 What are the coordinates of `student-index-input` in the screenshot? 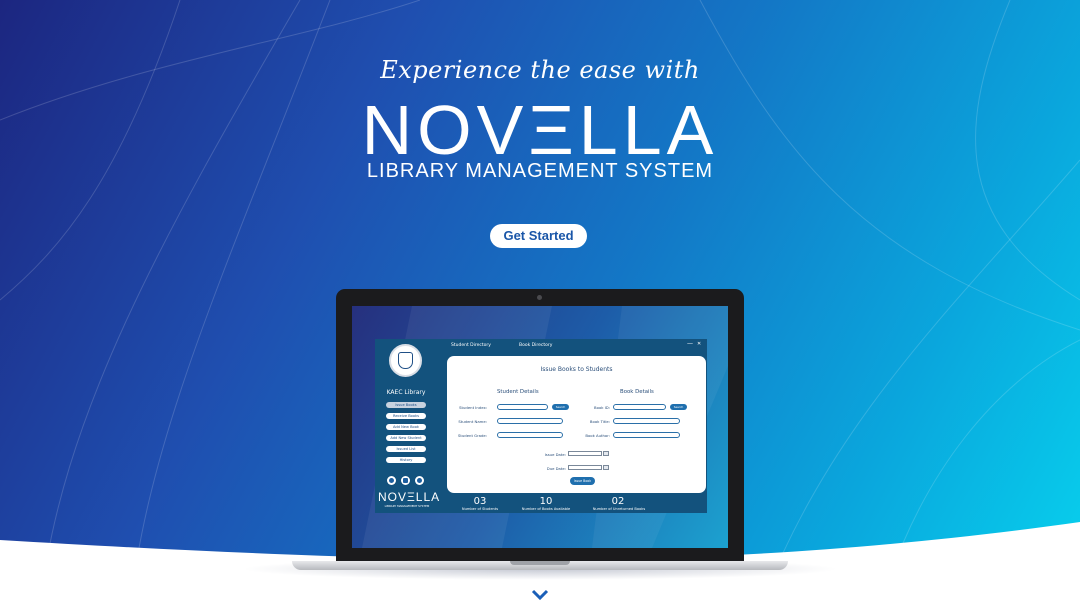 It's located at (522, 407).